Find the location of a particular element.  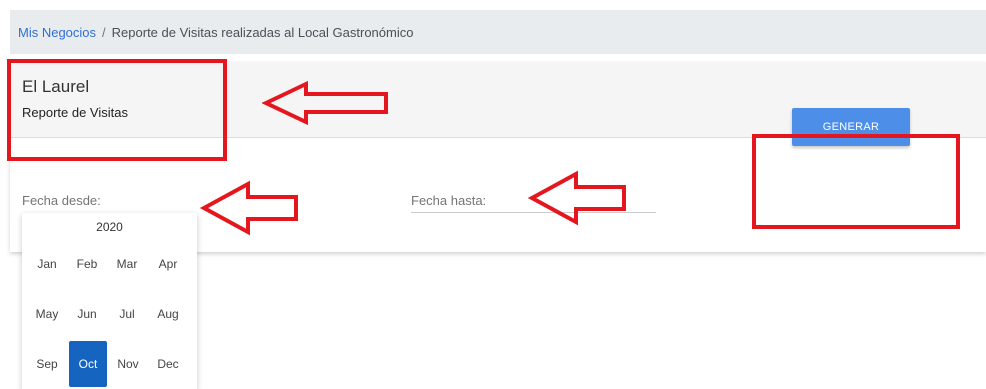

month-jul: Jul is located at coordinates (127, 314).